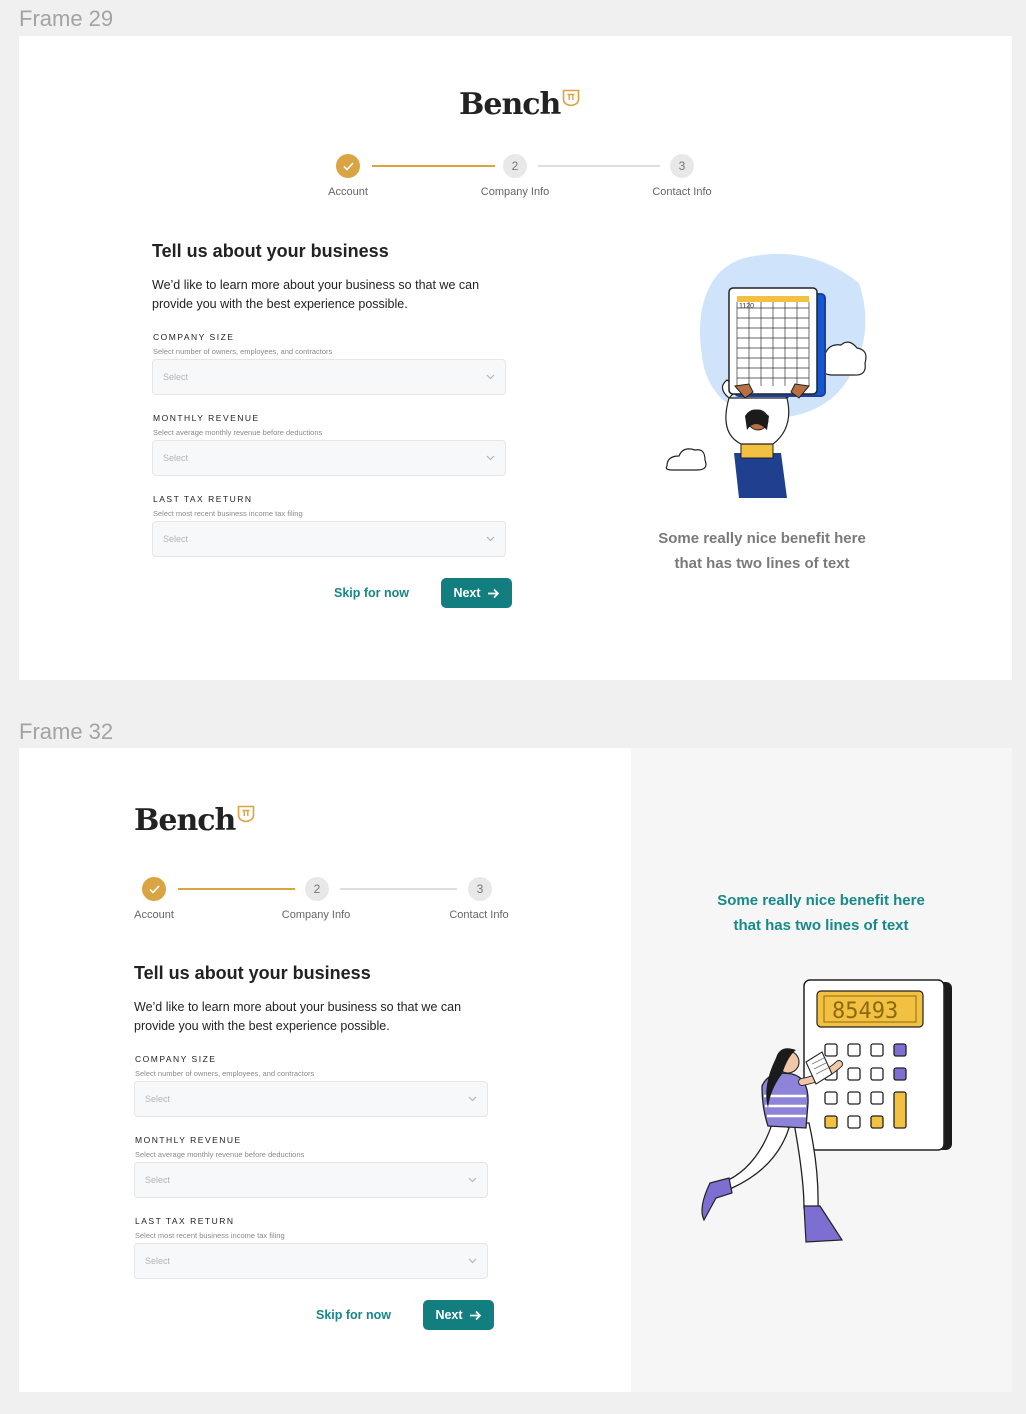  I want to click on frame-label: Frame 32, so click(66, 731).